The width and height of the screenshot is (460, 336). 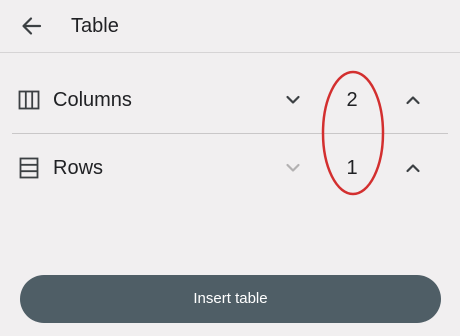 I want to click on header-divider, so click(x=230, y=52).